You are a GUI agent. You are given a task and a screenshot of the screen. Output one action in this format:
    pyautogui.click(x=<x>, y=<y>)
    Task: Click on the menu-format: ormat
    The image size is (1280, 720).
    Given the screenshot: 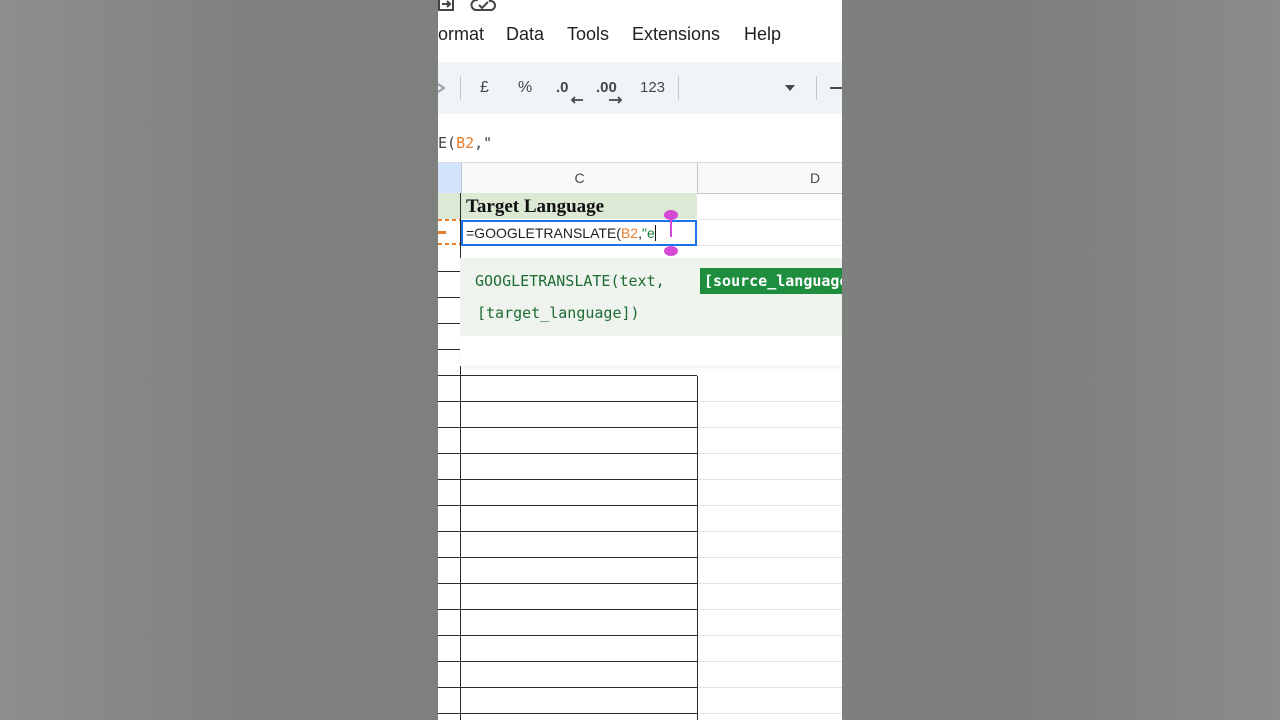 What is the action you would take?
    pyautogui.click(x=461, y=34)
    